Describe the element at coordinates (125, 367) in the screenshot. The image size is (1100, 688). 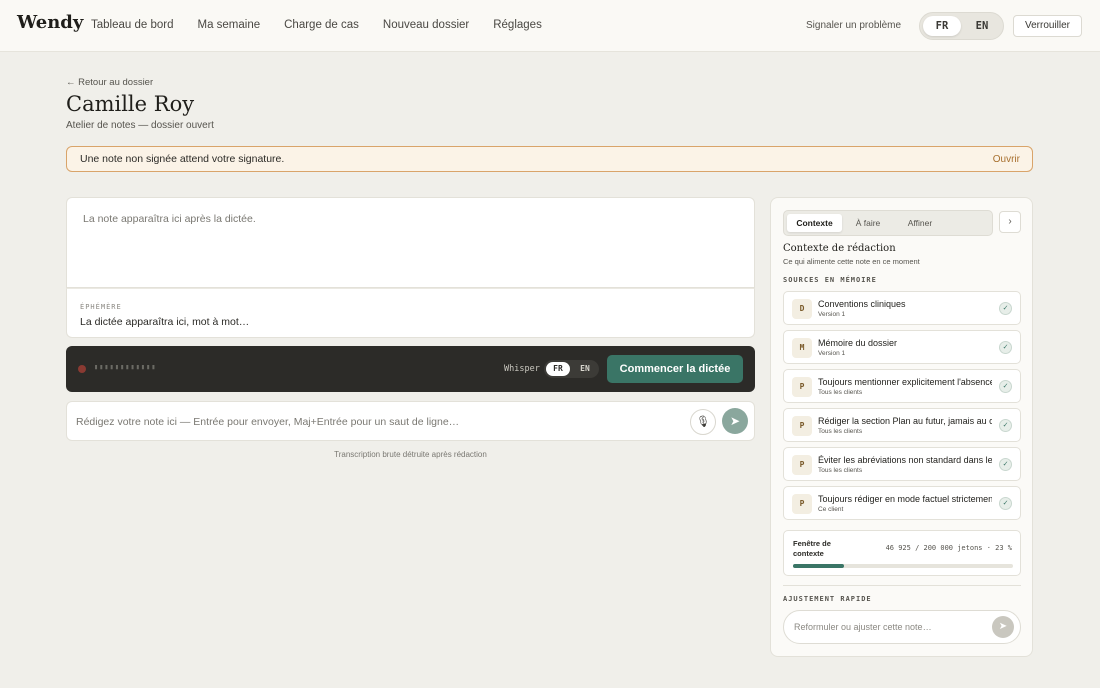
I see `waveform-icon: ▮▮▮▮▮▮▮▮▮▮▮▮` at that location.